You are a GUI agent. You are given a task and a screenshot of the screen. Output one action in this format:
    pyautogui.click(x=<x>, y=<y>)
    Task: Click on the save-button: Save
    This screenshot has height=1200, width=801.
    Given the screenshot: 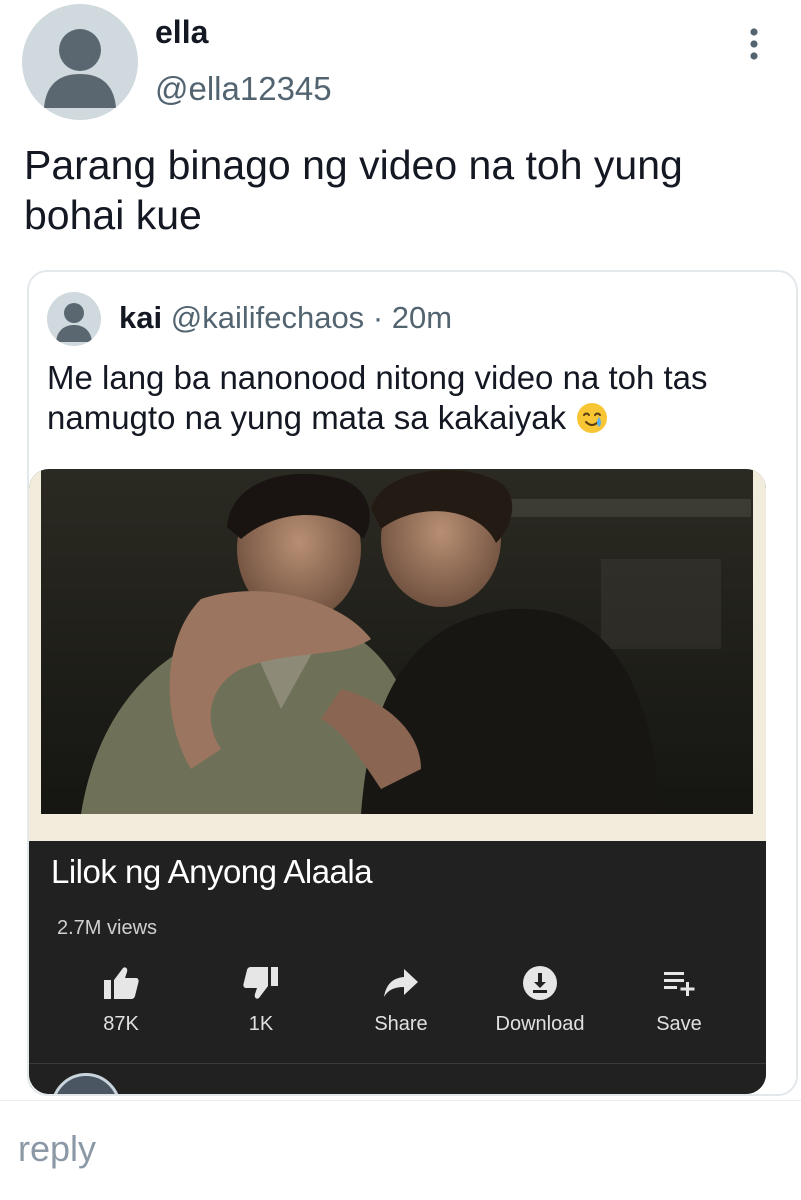 What is the action you would take?
    pyautogui.click(x=679, y=1003)
    